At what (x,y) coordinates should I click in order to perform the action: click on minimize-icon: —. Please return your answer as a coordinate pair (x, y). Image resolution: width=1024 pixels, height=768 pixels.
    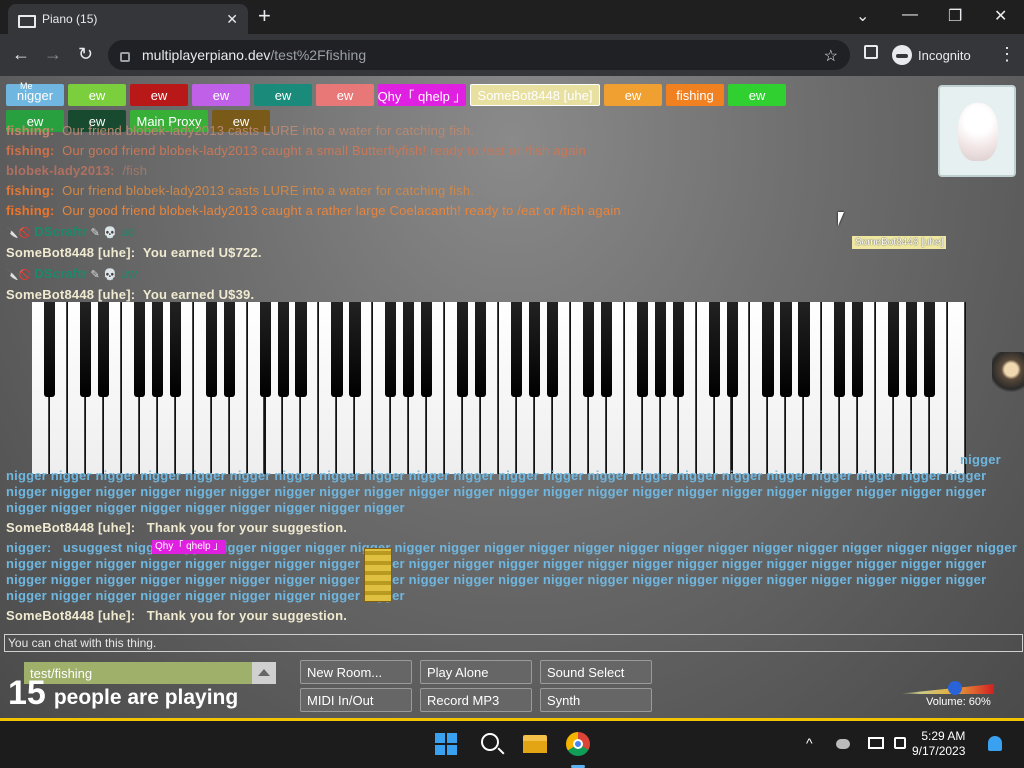
    Looking at the image, I should click on (910, 15).